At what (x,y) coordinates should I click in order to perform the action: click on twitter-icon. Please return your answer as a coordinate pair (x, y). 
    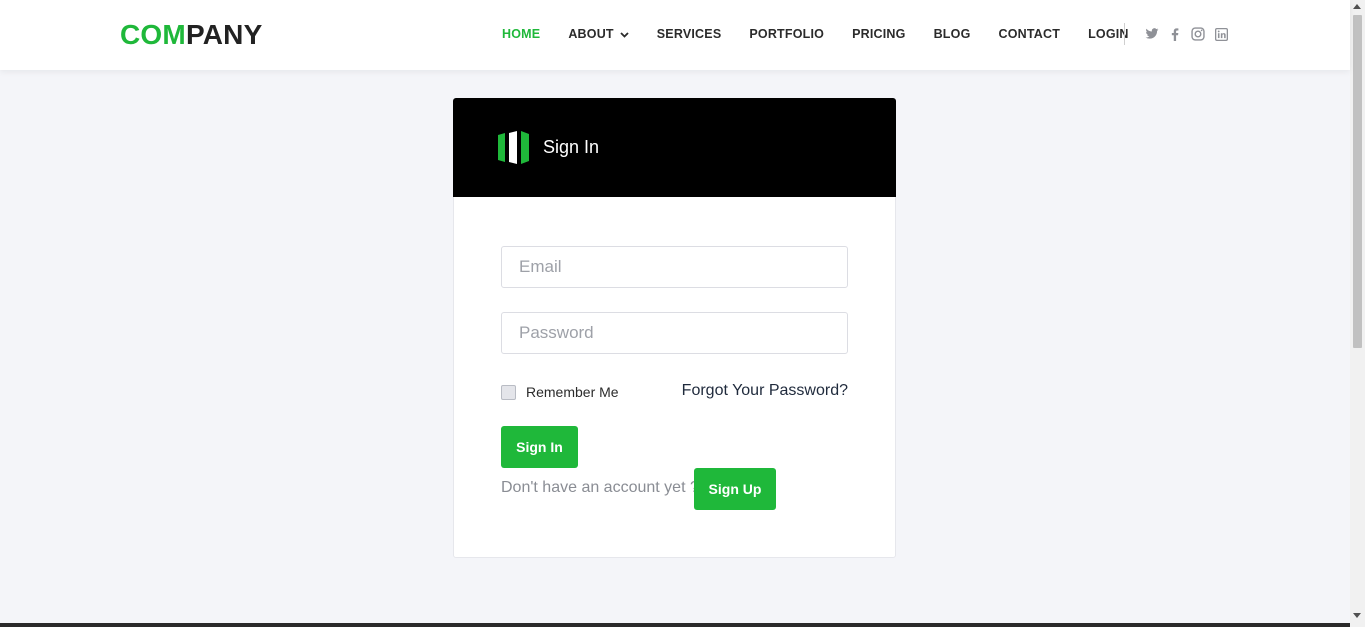
    Looking at the image, I should click on (1152, 34).